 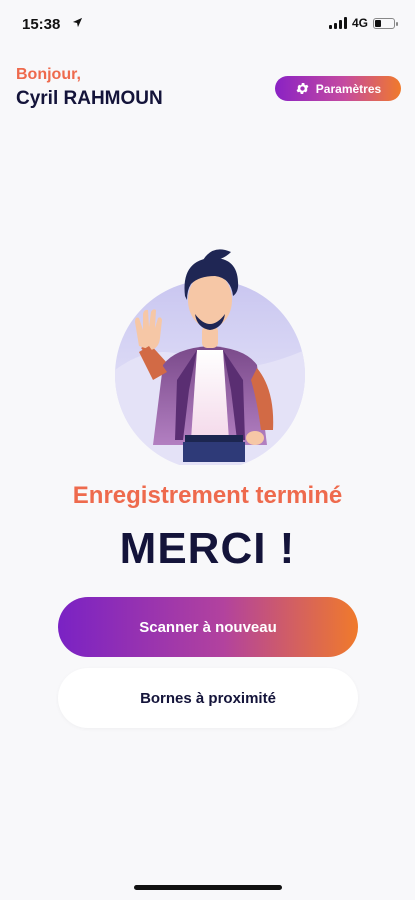 I want to click on network-type: 4G, so click(x=359, y=23).